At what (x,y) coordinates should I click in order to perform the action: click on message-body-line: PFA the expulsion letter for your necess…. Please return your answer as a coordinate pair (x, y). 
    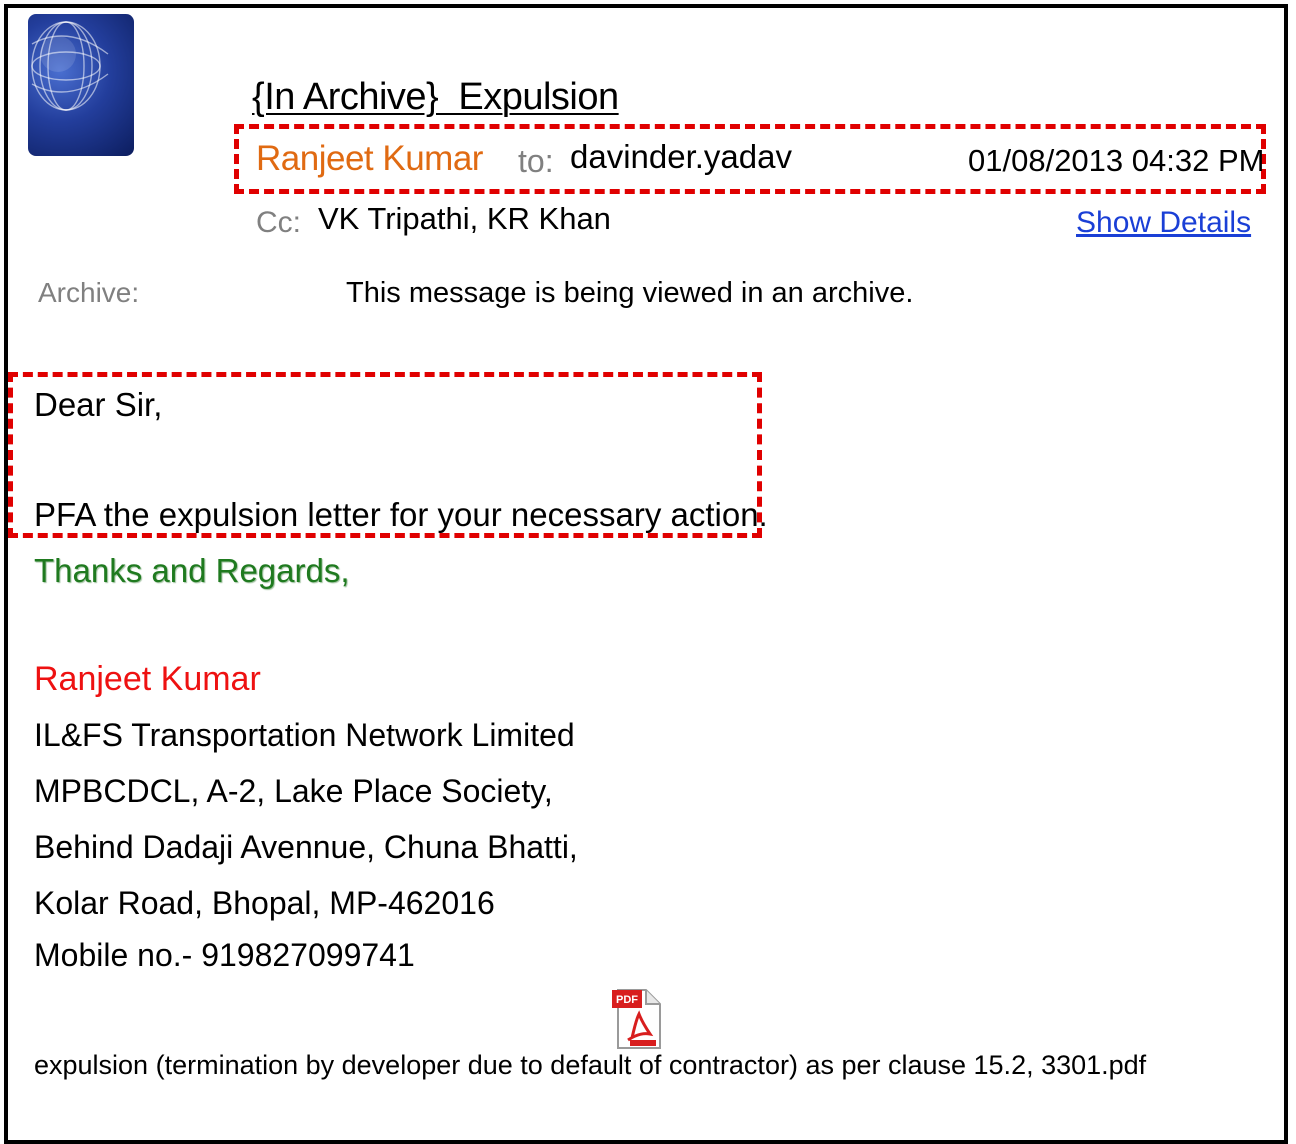
    Looking at the image, I should click on (401, 514).